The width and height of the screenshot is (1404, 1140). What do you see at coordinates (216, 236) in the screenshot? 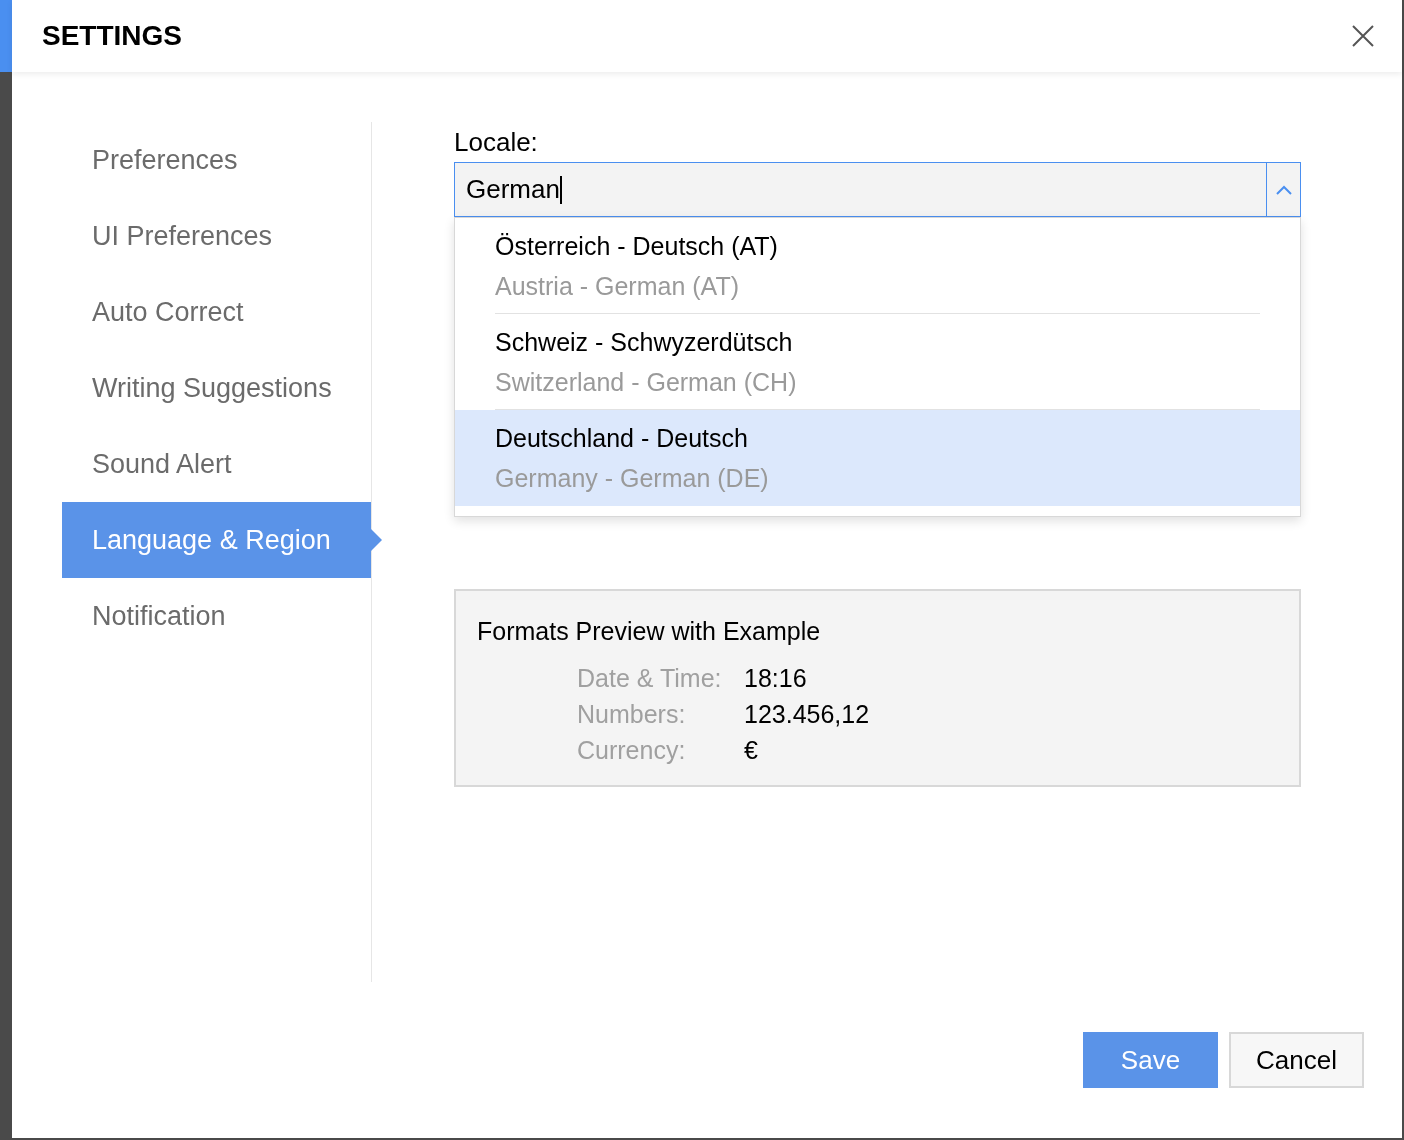
I see `sidebar-item: UI Preferences` at bounding box center [216, 236].